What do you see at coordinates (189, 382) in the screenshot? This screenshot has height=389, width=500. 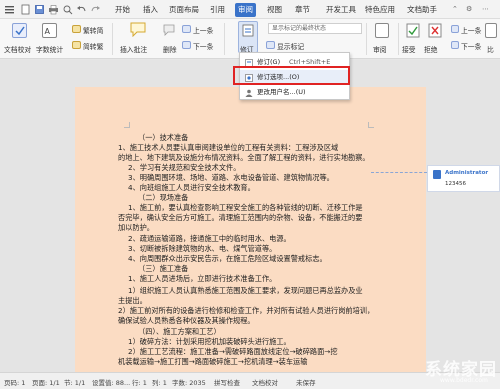 I see `status-words: 字数: 2035` at bounding box center [189, 382].